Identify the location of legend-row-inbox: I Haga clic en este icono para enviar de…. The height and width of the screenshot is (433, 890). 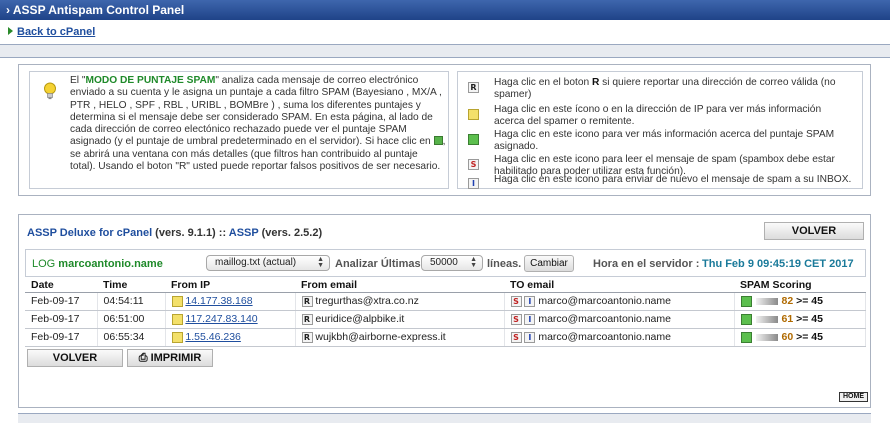
(660, 186).